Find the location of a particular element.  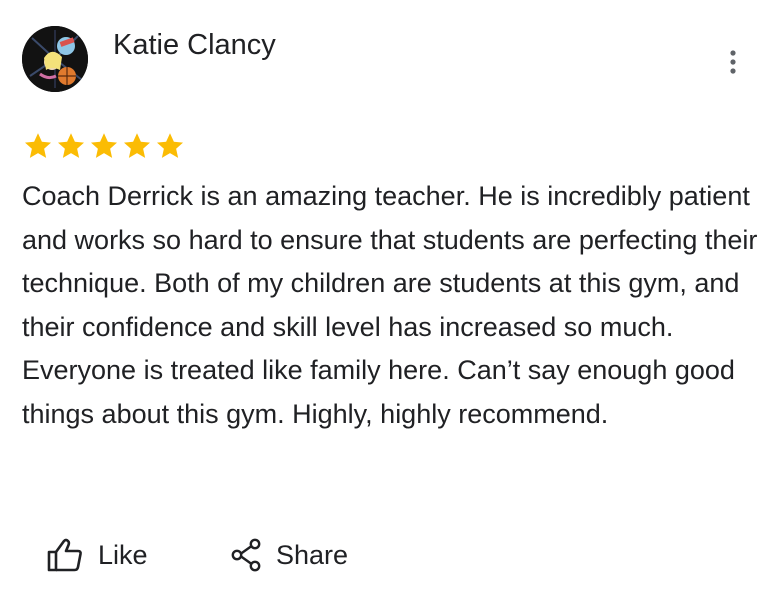

thumb-up-icon is located at coordinates (64, 555).